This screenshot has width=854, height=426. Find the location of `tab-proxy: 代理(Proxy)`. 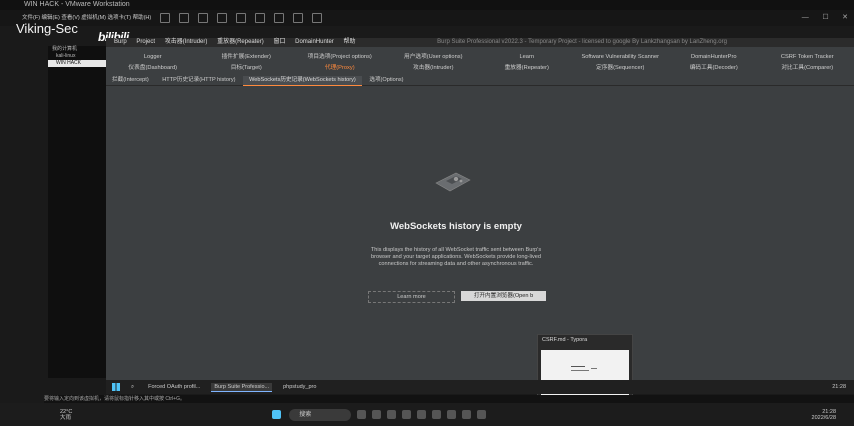

tab-proxy: 代理(Proxy) is located at coordinates (340, 68).